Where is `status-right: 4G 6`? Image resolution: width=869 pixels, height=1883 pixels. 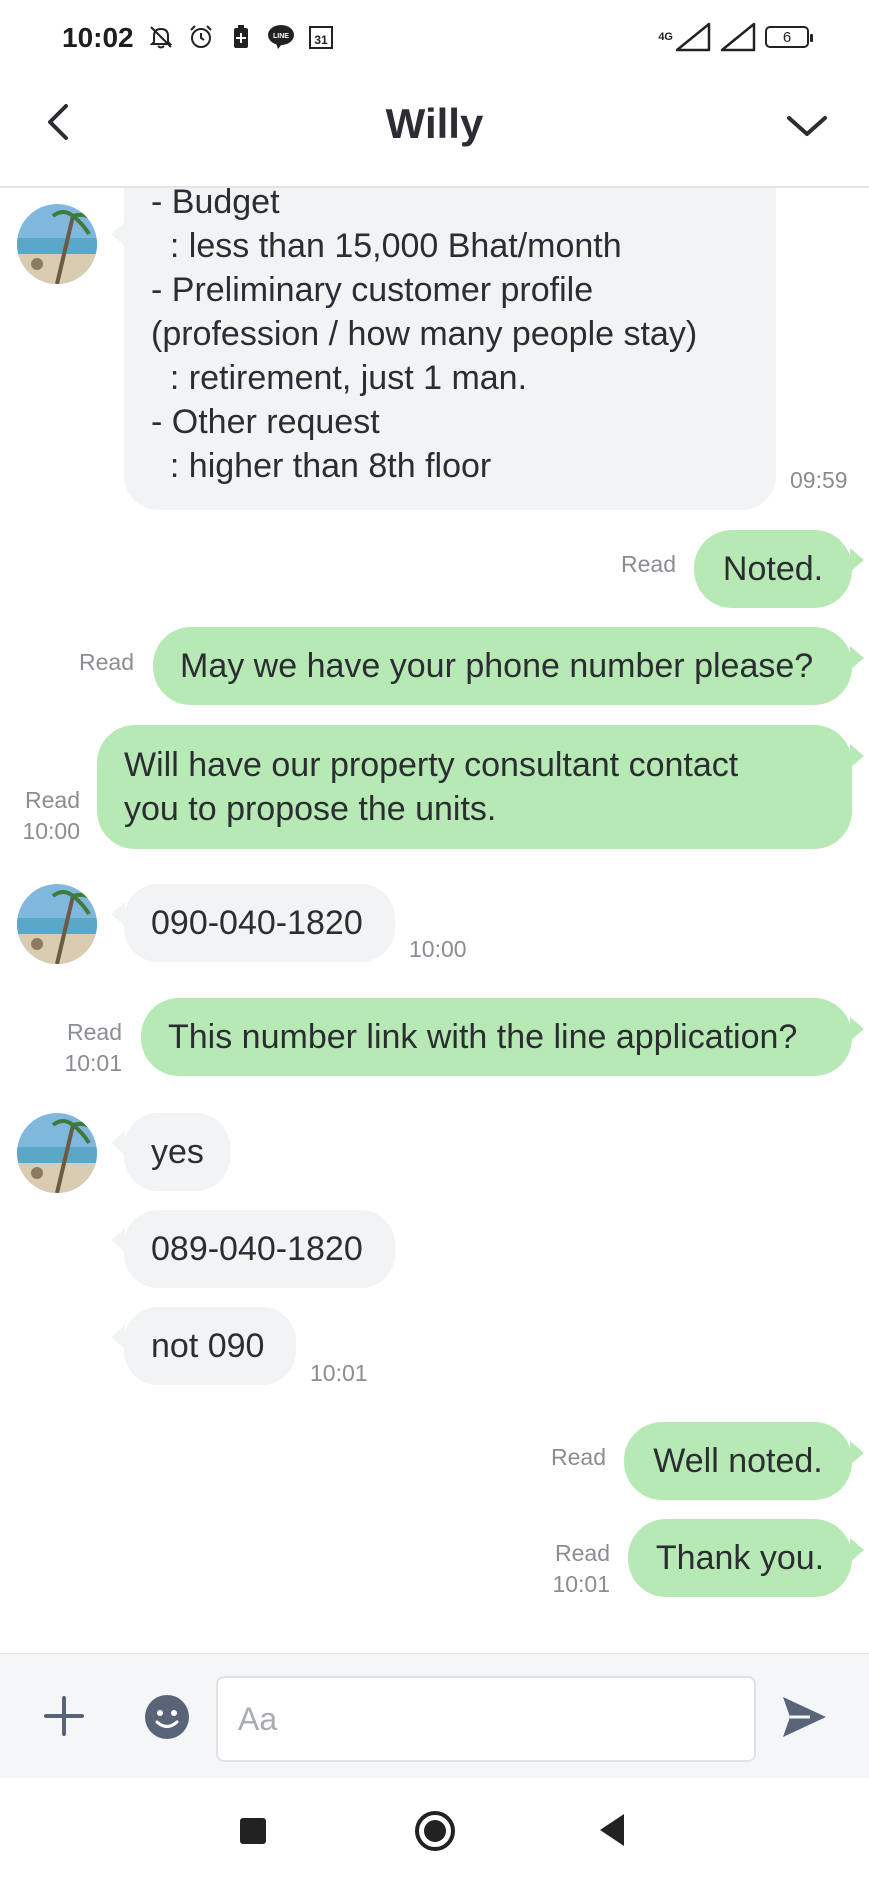 status-right: 4G 6 is located at coordinates (735, 37).